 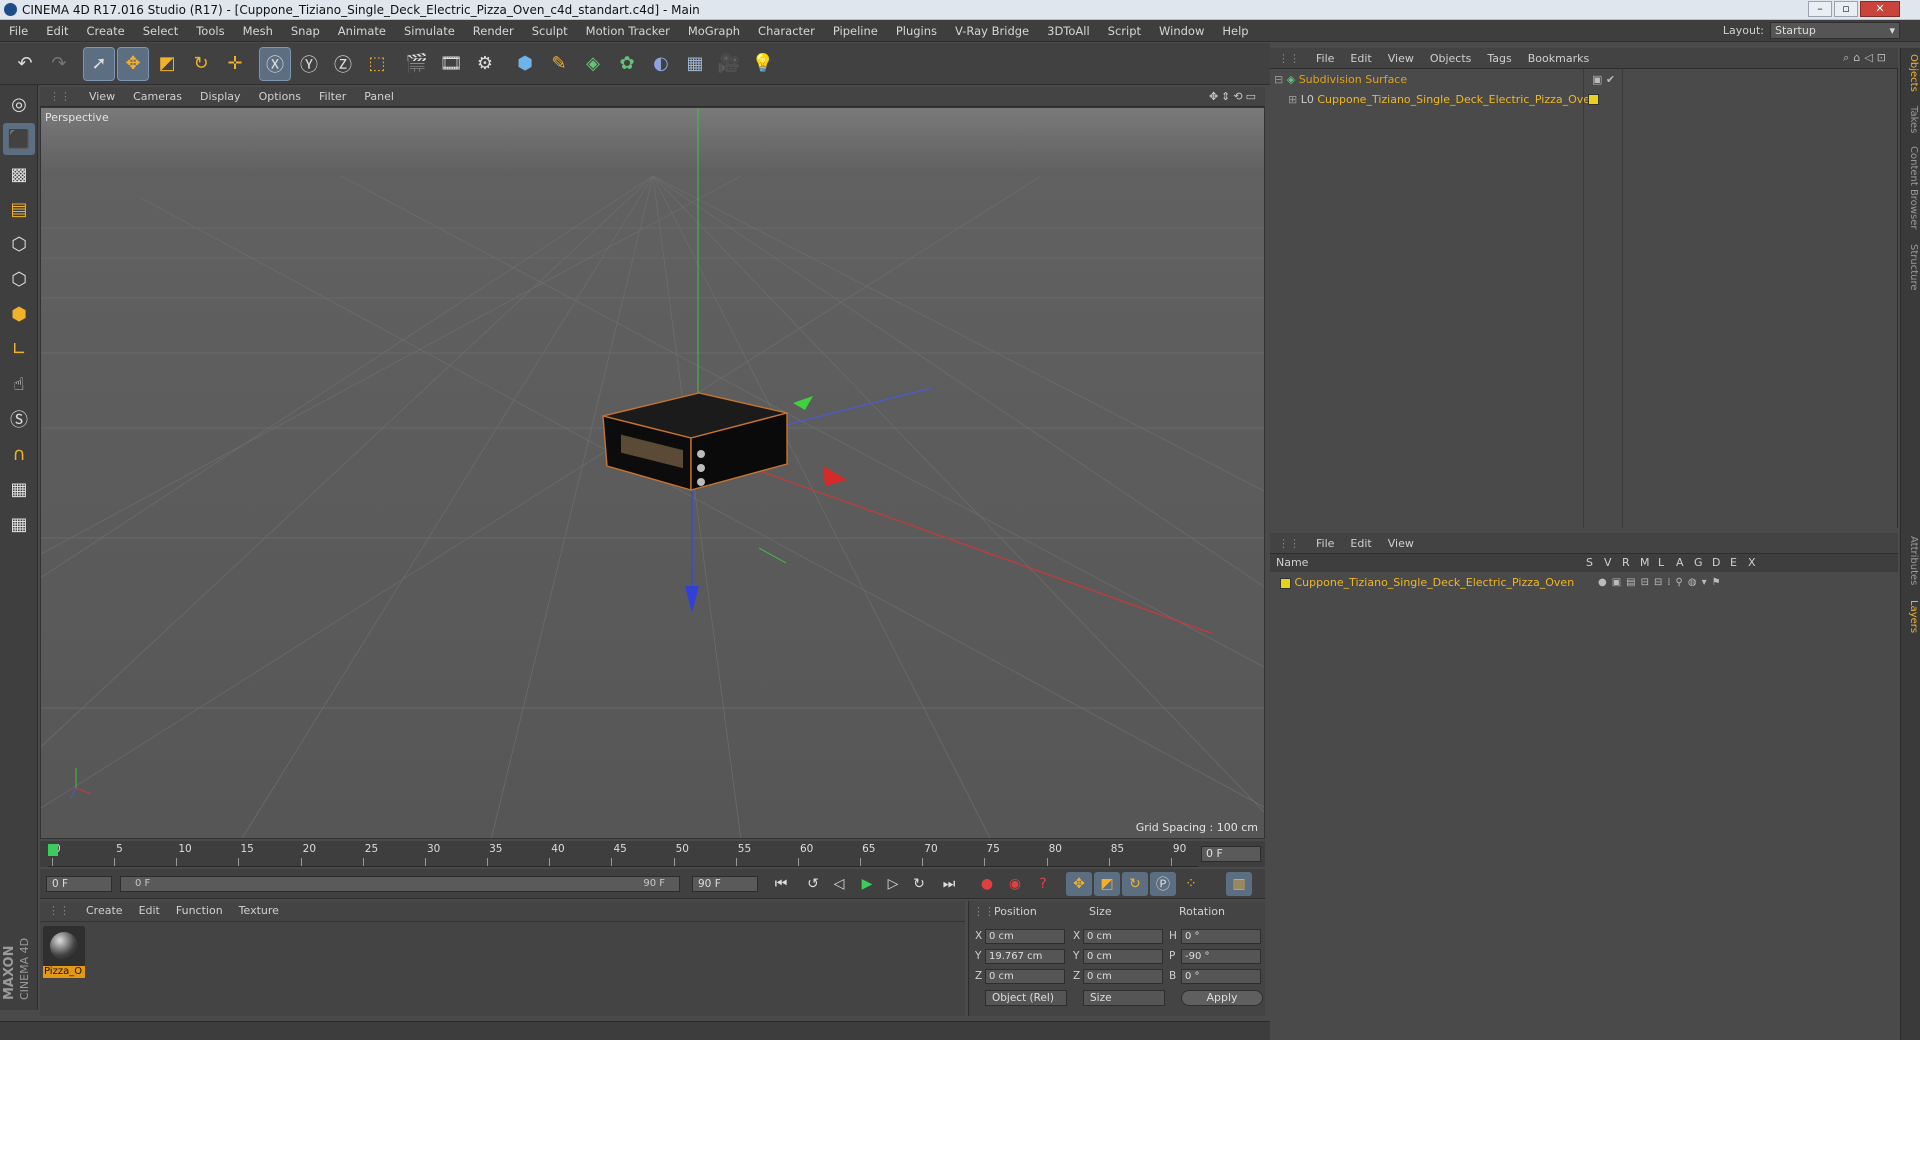 I want to click on menu-file: File, so click(x=18, y=31).